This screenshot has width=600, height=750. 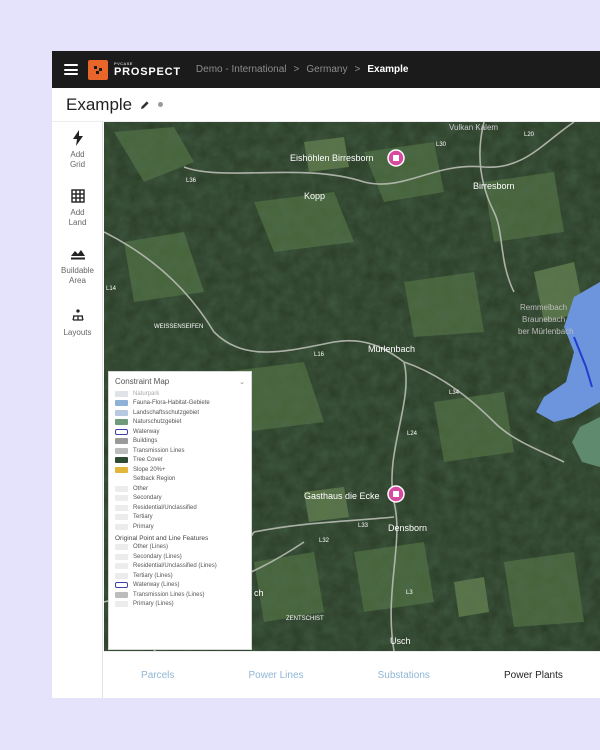 I want to click on legend-spacer, so click(x=121, y=479).